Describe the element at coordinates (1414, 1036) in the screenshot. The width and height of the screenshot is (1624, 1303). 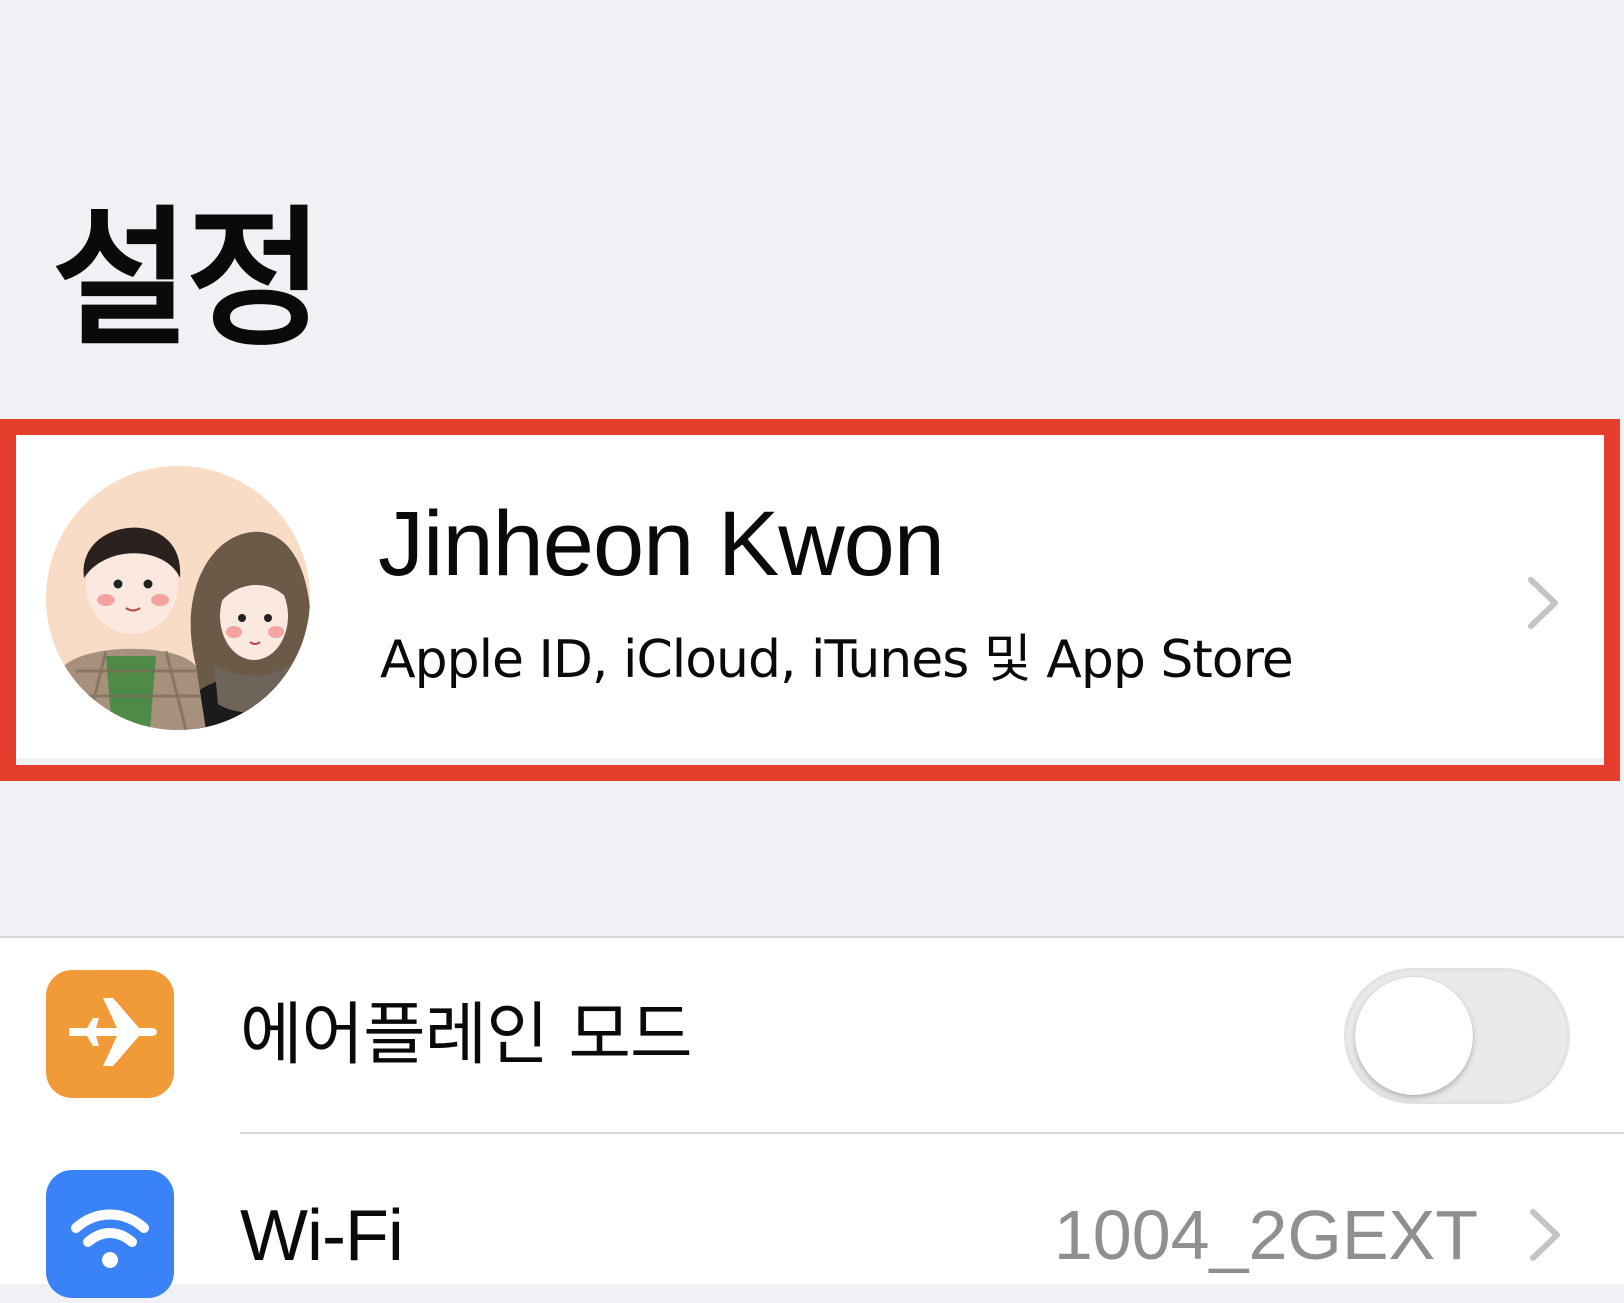
I see `toggle-knob` at that location.